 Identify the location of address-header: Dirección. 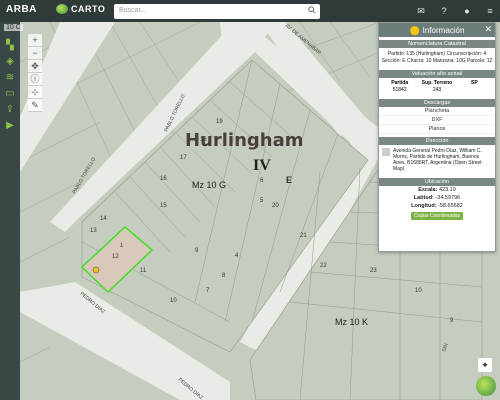
(437, 141).